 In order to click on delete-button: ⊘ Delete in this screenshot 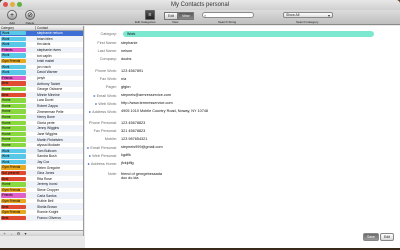, I will do `click(30, 17)`.